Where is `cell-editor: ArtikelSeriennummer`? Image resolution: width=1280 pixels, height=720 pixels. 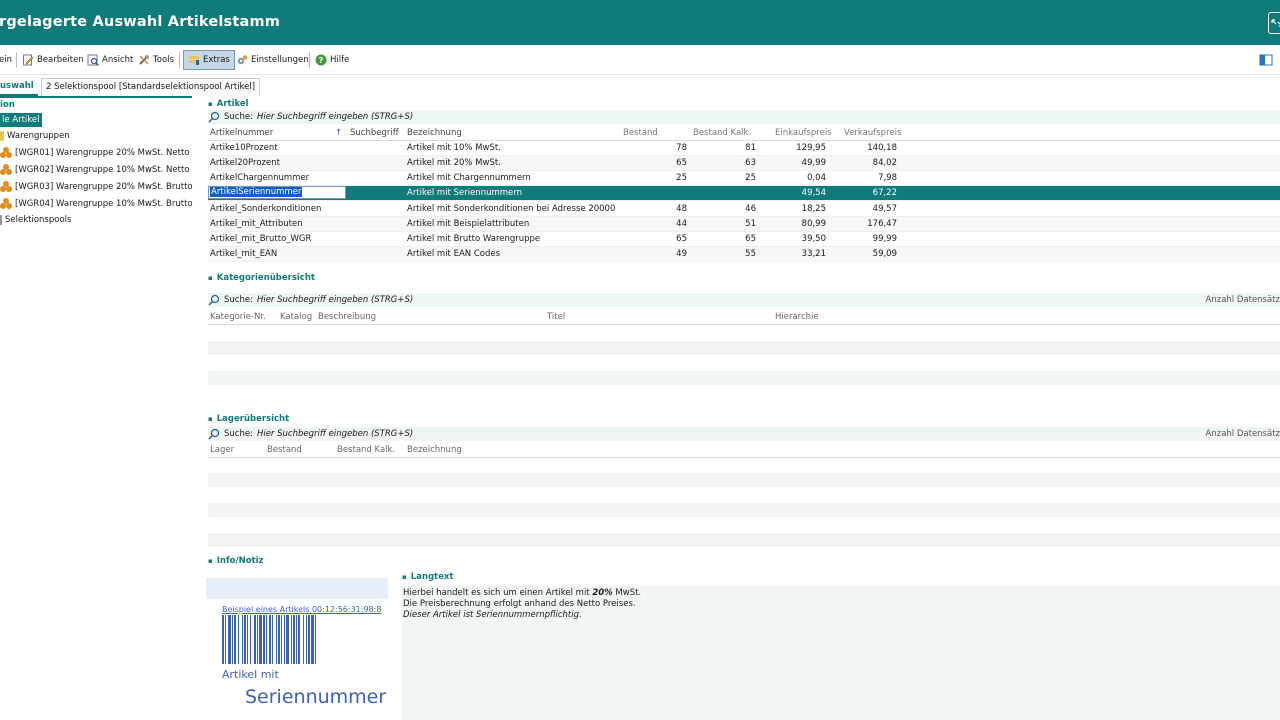 cell-editor: ArtikelSeriennummer is located at coordinates (277, 192).